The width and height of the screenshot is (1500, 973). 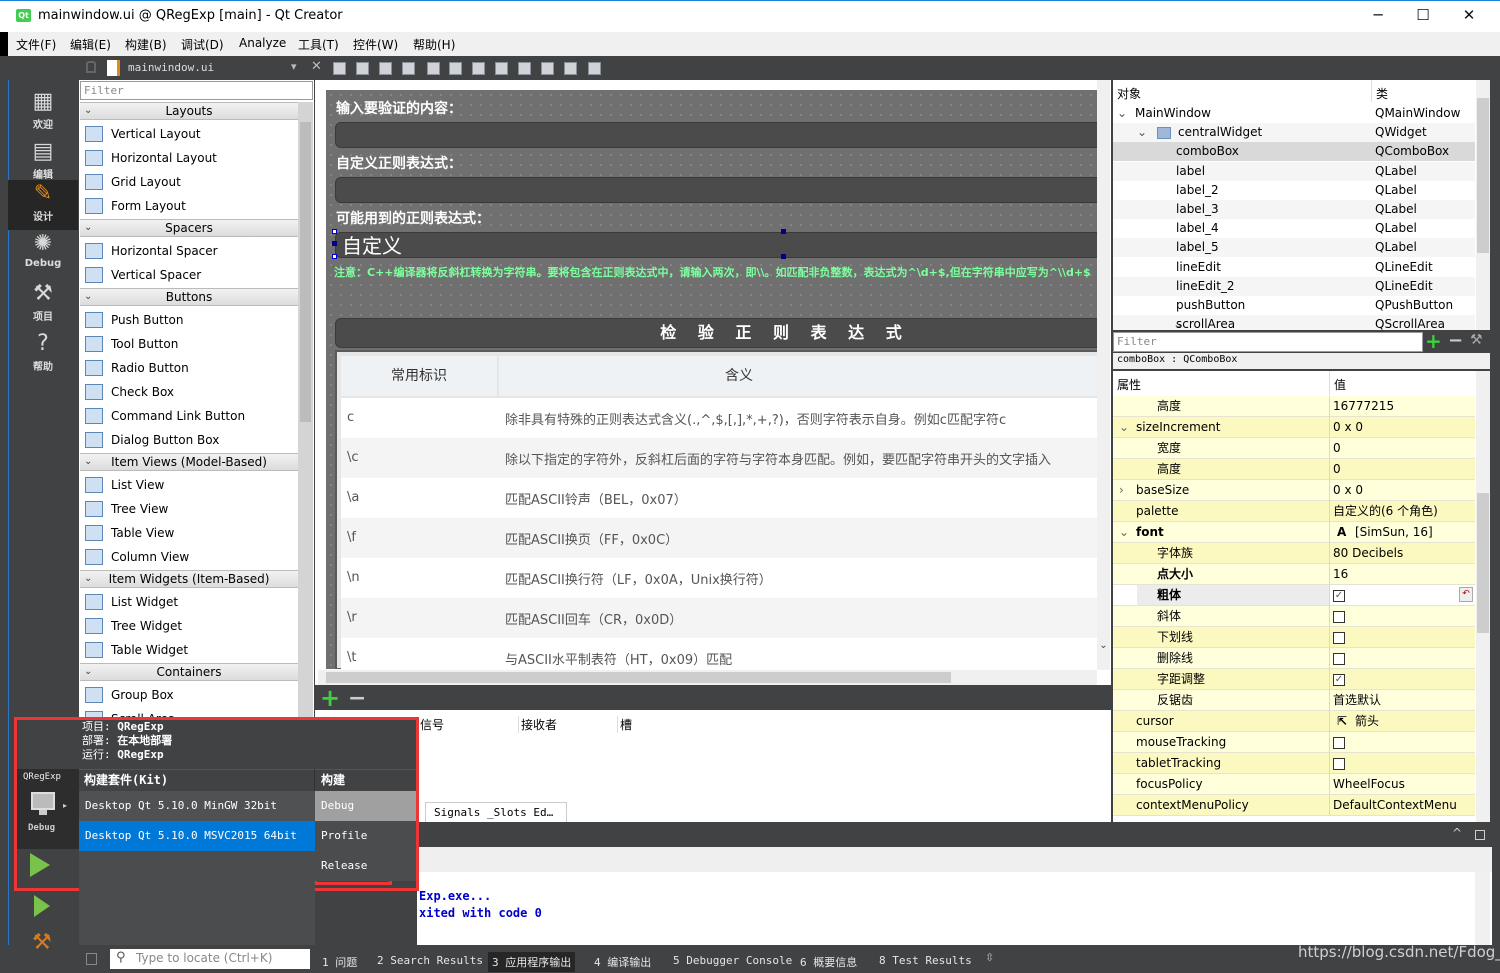 What do you see at coordinates (190, 134) in the screenshot?
I see `widget-item: Vertical Layout` at bounding box center [190, 134].